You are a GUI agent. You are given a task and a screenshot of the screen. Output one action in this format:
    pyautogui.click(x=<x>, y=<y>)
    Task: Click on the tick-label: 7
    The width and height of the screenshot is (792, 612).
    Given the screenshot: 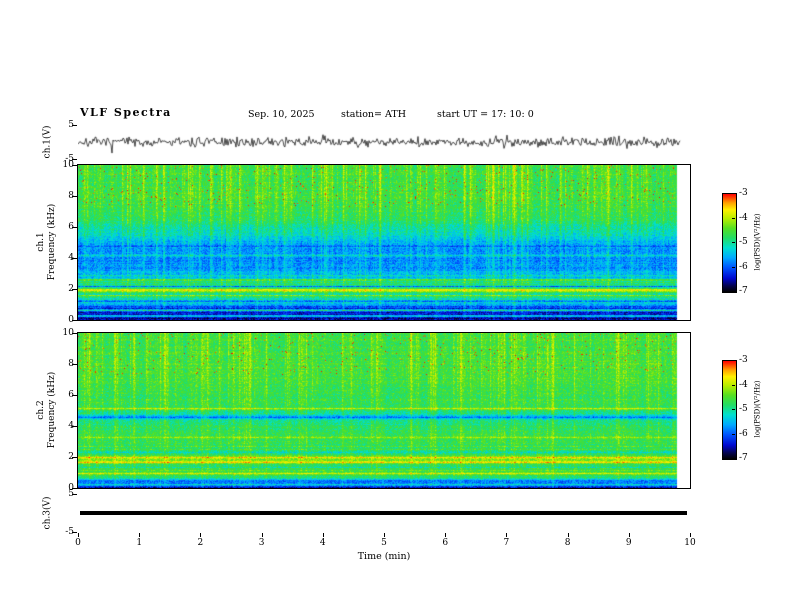 What is the action you would take?
    pyautogui.click(x=506, y=543)
    